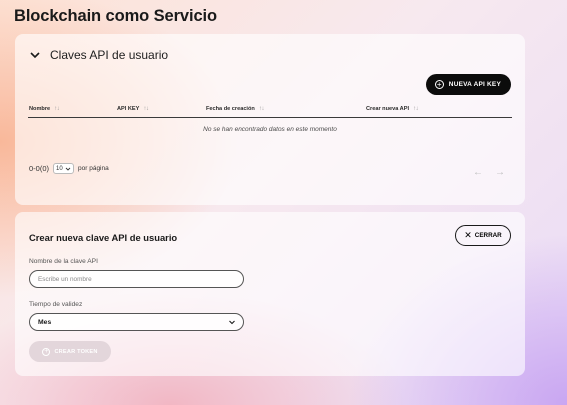 The height and width of the screenshot is (405, 567). What do you see at coordinates (468, 235) in the screenshot?
I see `close-icon: ✕` at bounding box center [468, 235].